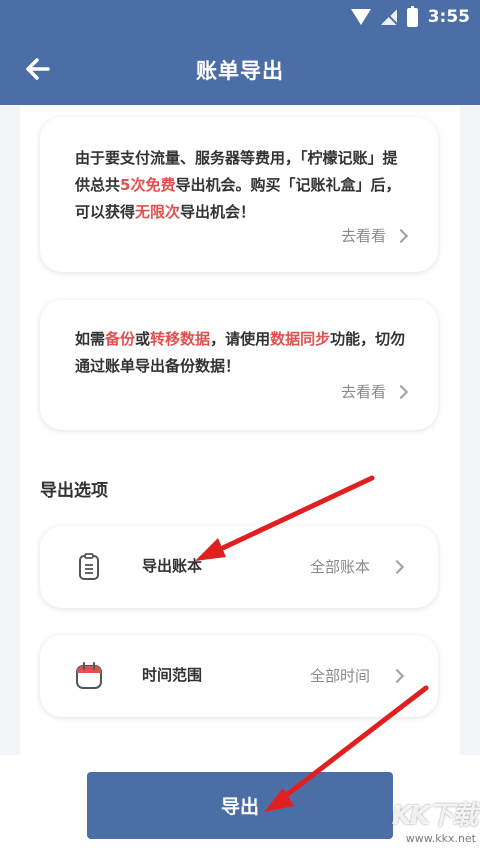  Describe the element at coordinates (448, 17) in the screenshot. I see `status-time: 3:55` at that location.